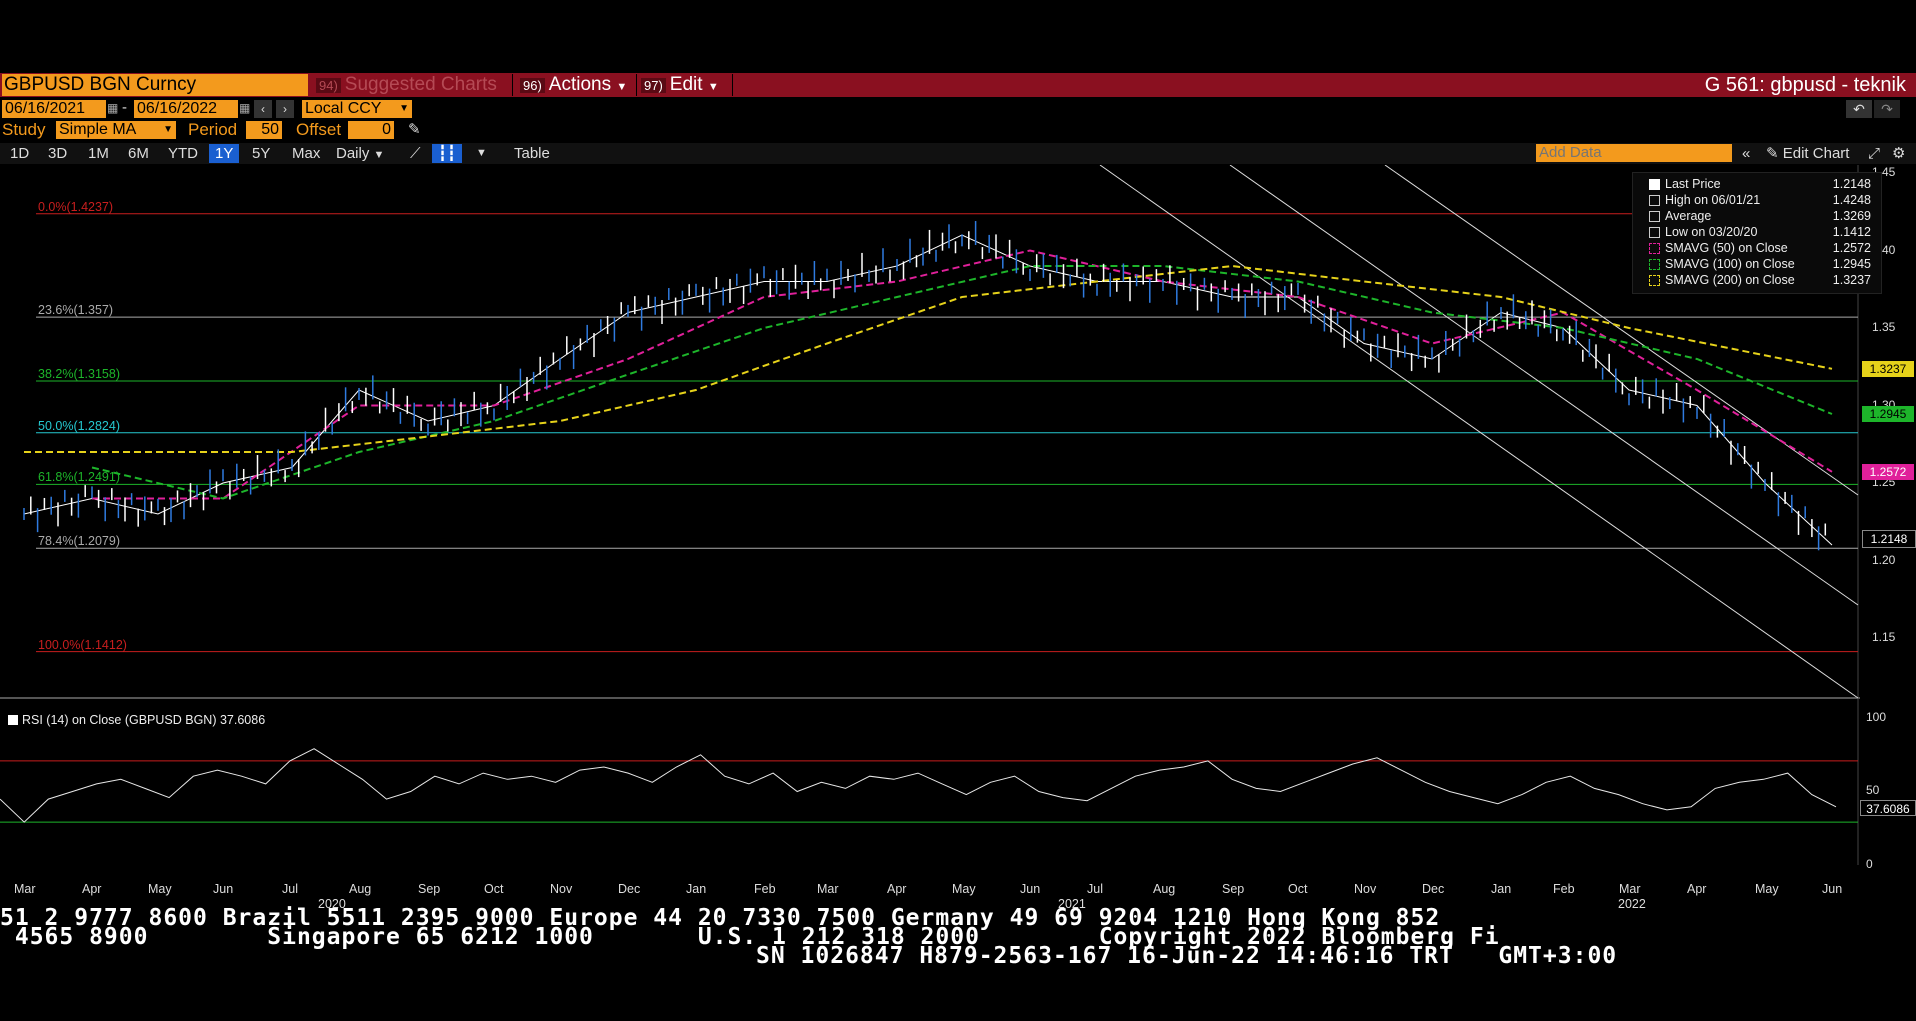 Image resolution: width=1916 pixels, height=1021 pixels. What do you see at coordinates (306, 153) in the screenshot?
I see `period-max-button: Max` at bounding box center [306, 153].